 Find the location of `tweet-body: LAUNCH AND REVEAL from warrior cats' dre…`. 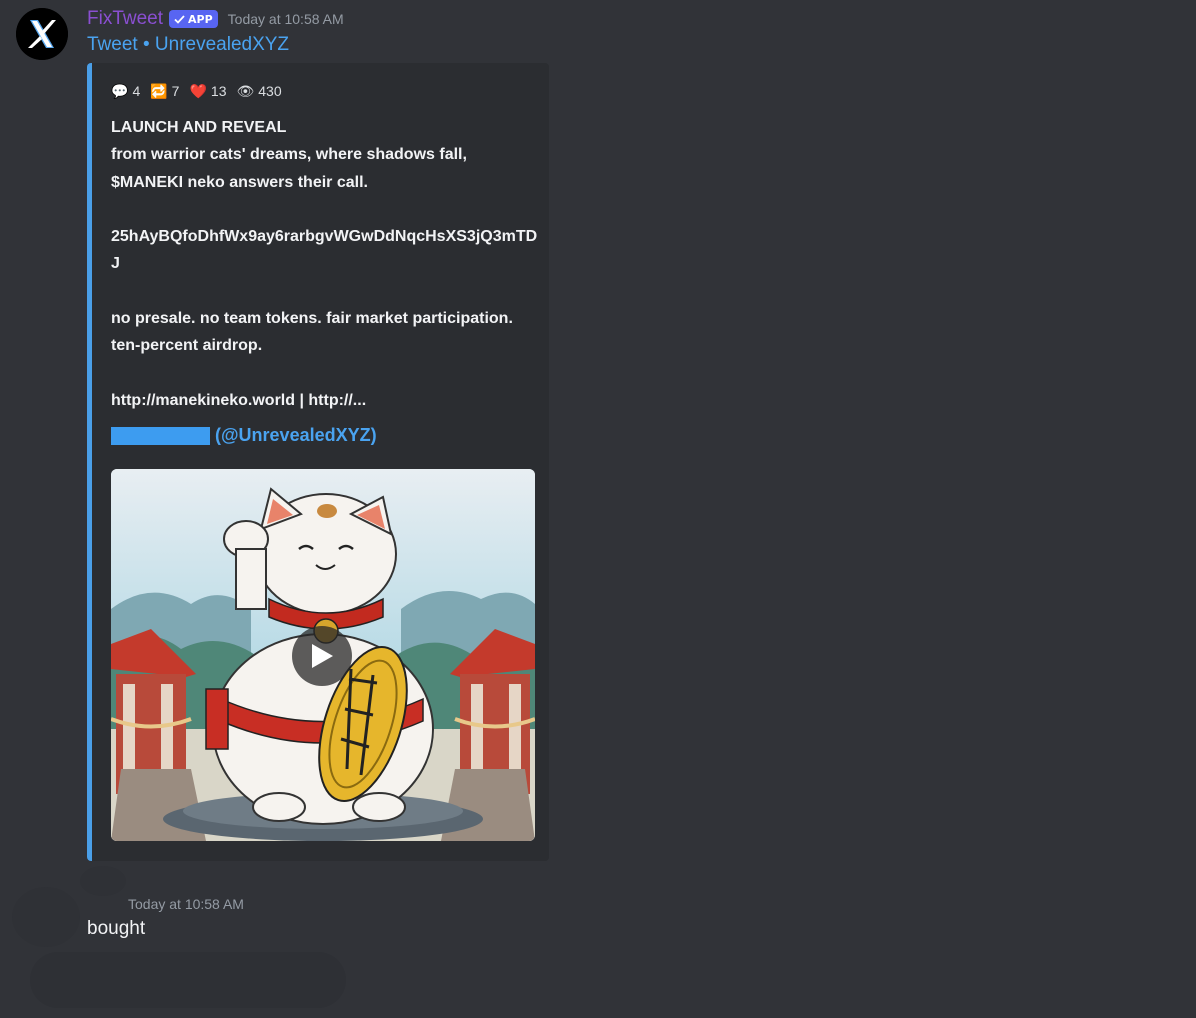

tweet-body: LAUNCH AND REVEAL from warrior cats' dre… is located at coordinates (324, 264).